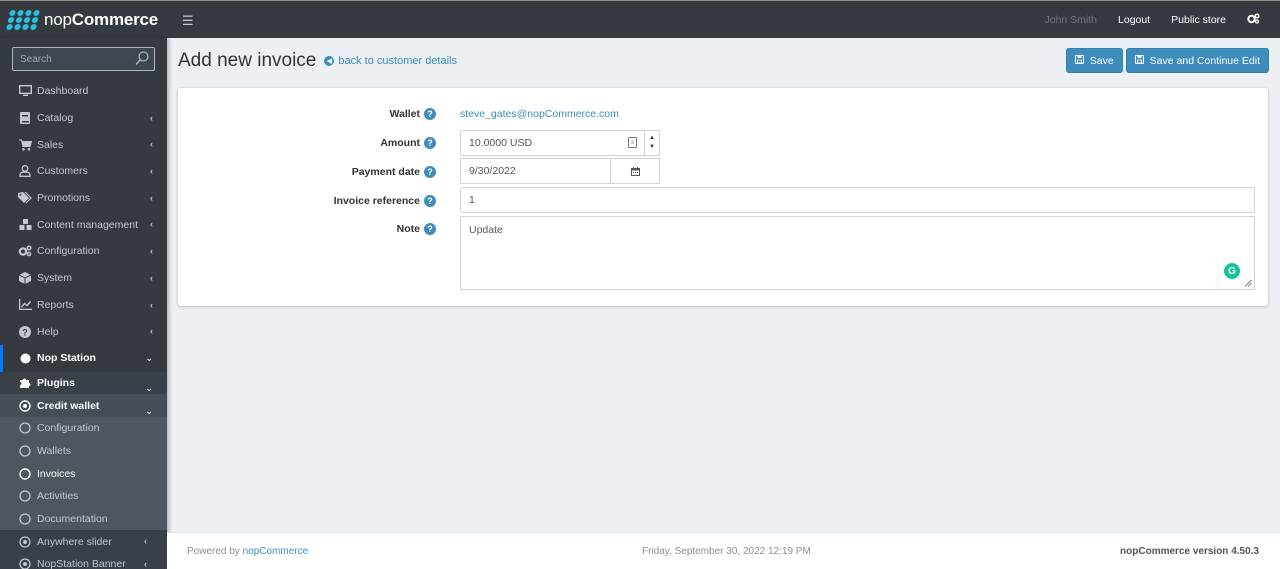 The width and height of the screenshot is (1280, 569). I want to click on label-text: Payment date, so click(385, 172).